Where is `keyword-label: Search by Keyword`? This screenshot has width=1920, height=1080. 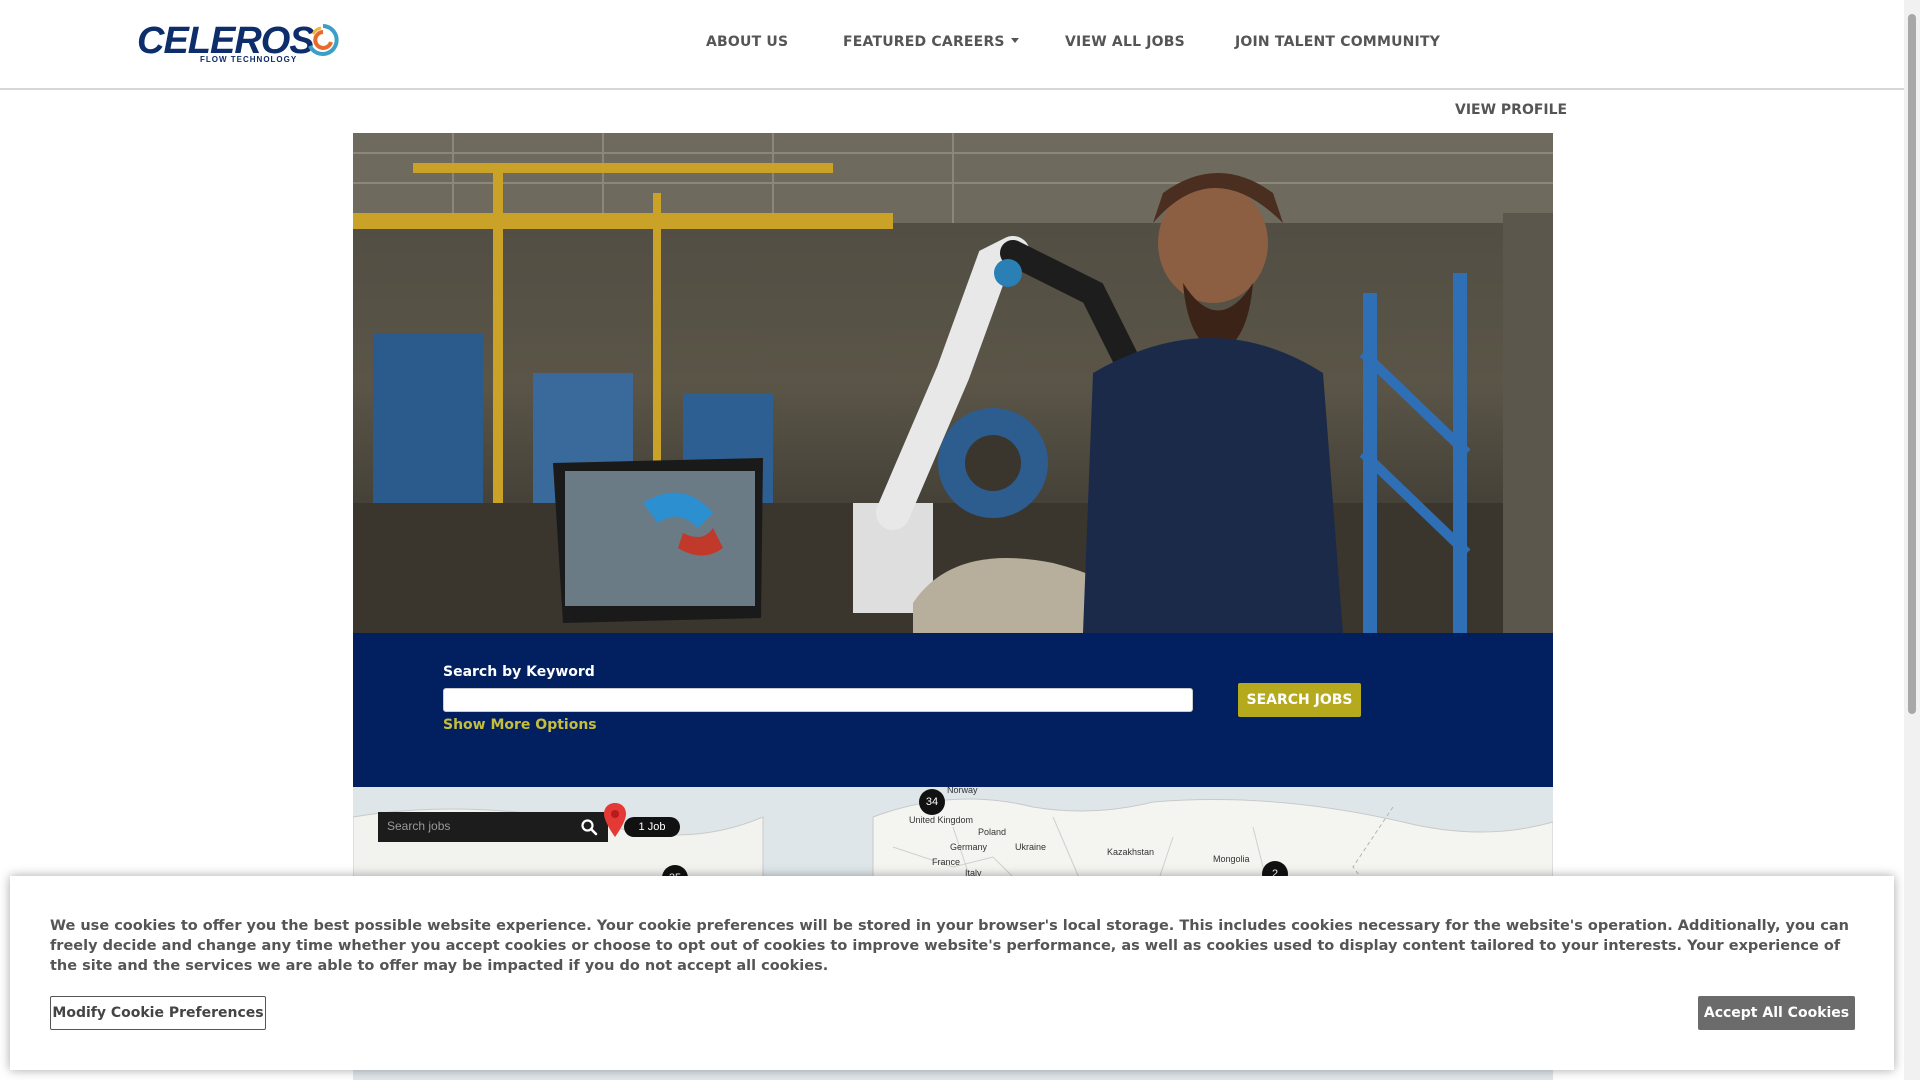
keyword-label: Search by Keyword is located at coordinates (519, 672).